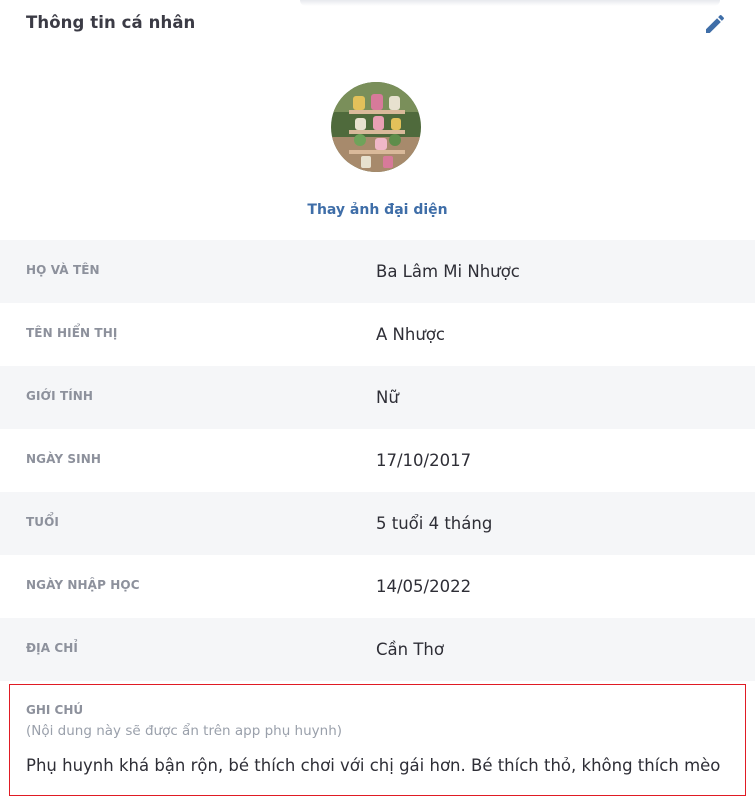 This screenshot has width=755, height=797. What do you see at coordinates (410, 334) in the screenshot?
I see `field-value: A Nhược` at bounding box center [410, 334].